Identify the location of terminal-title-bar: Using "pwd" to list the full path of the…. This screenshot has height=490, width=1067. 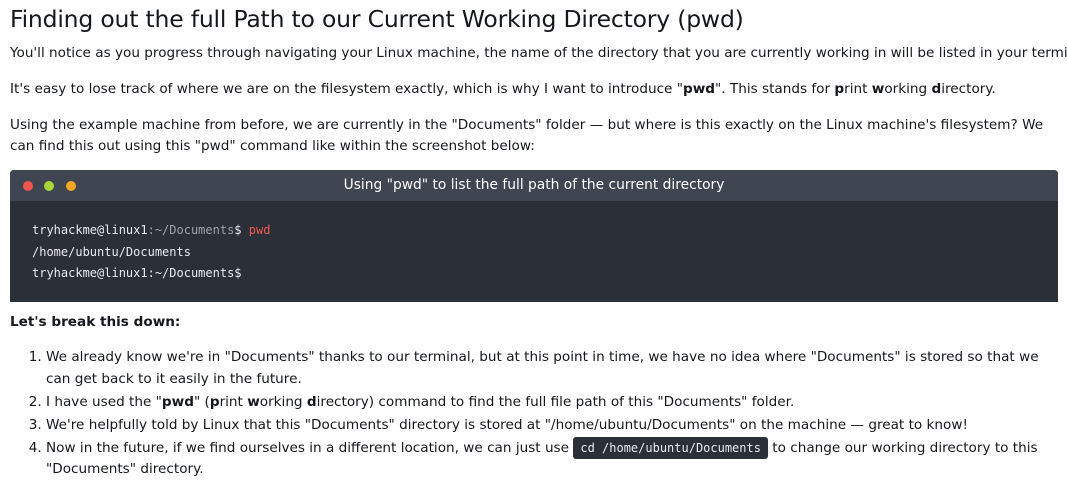
(534, 185).